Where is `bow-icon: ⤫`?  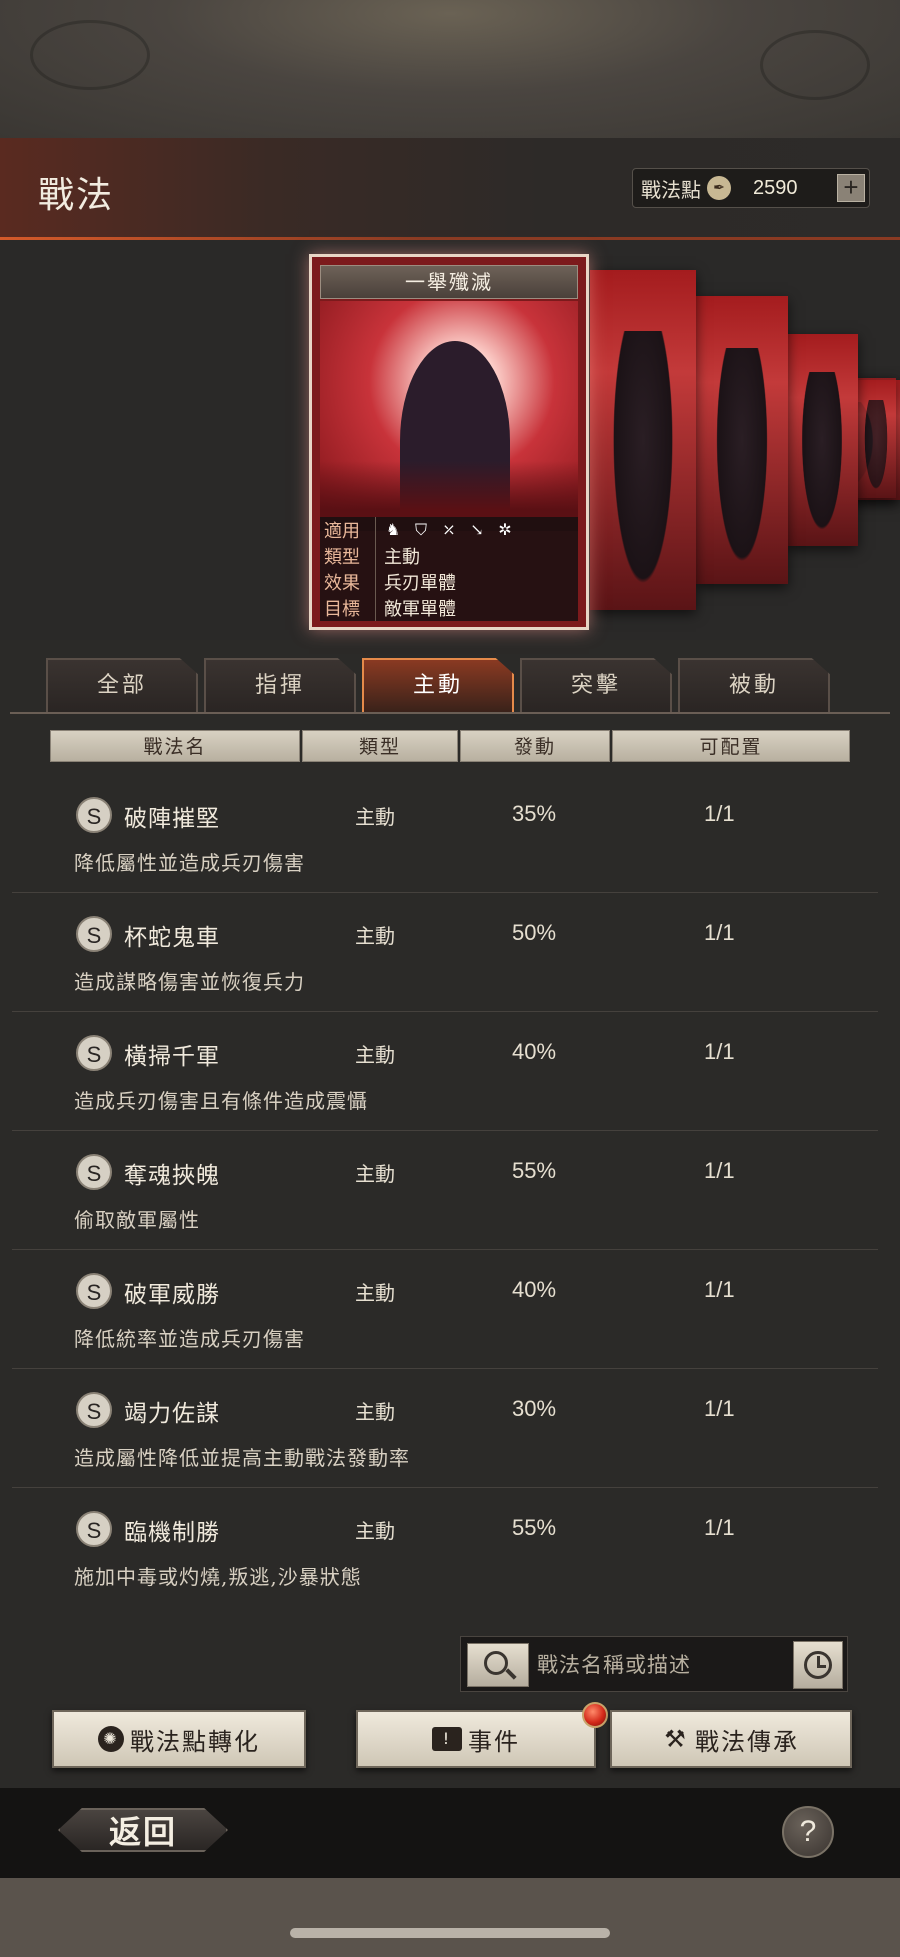
bow-icon: ⤫ is located at coordinates (449, 529).